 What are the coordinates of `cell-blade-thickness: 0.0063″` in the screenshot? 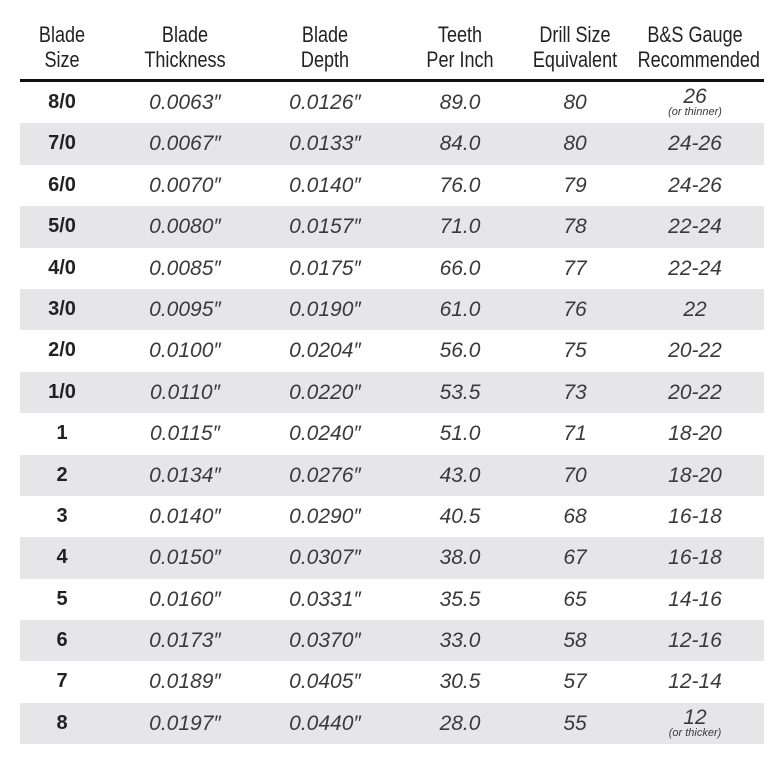 It's located at (185, 102).